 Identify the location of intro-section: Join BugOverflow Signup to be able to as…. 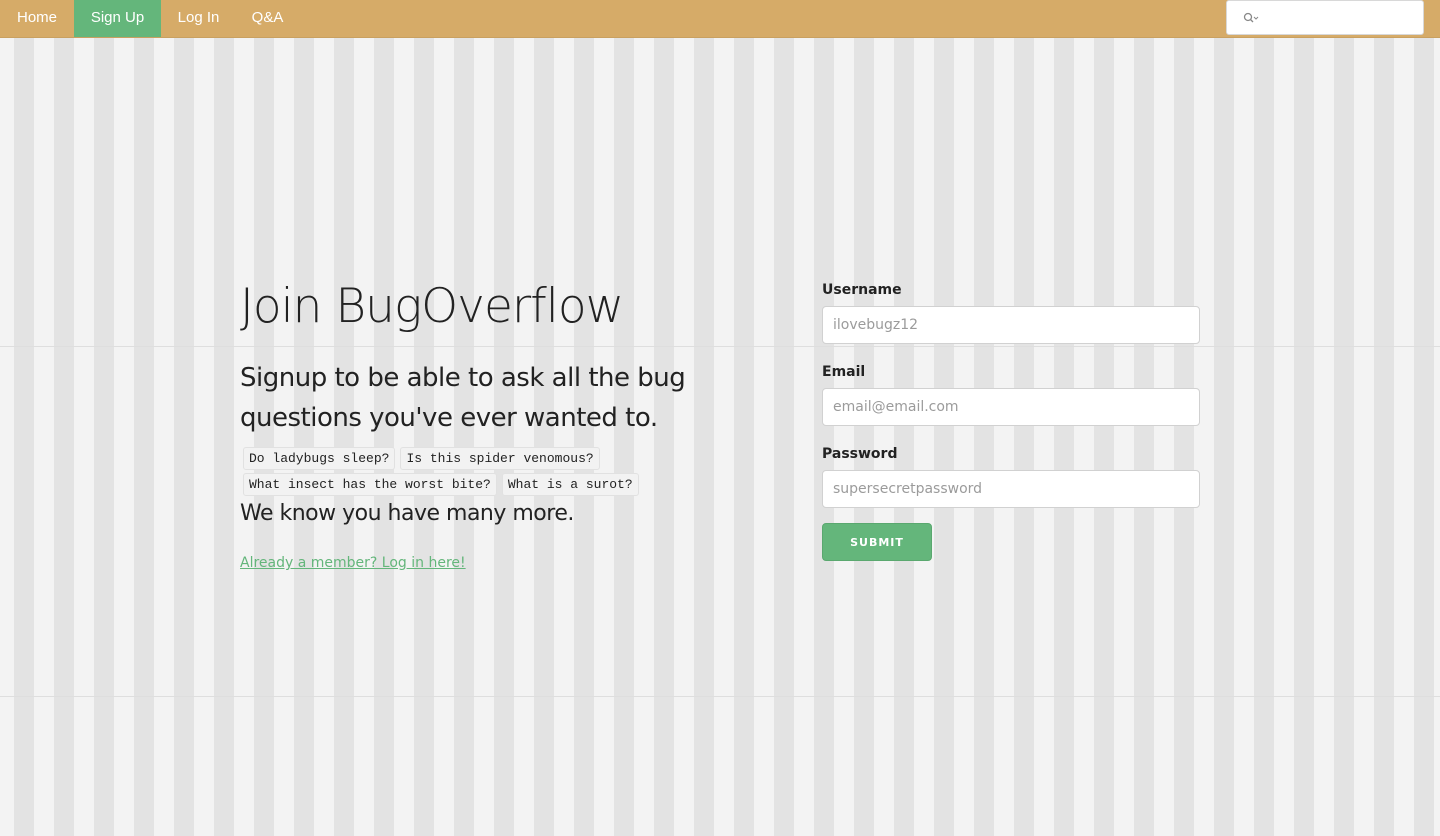
(510, 420).